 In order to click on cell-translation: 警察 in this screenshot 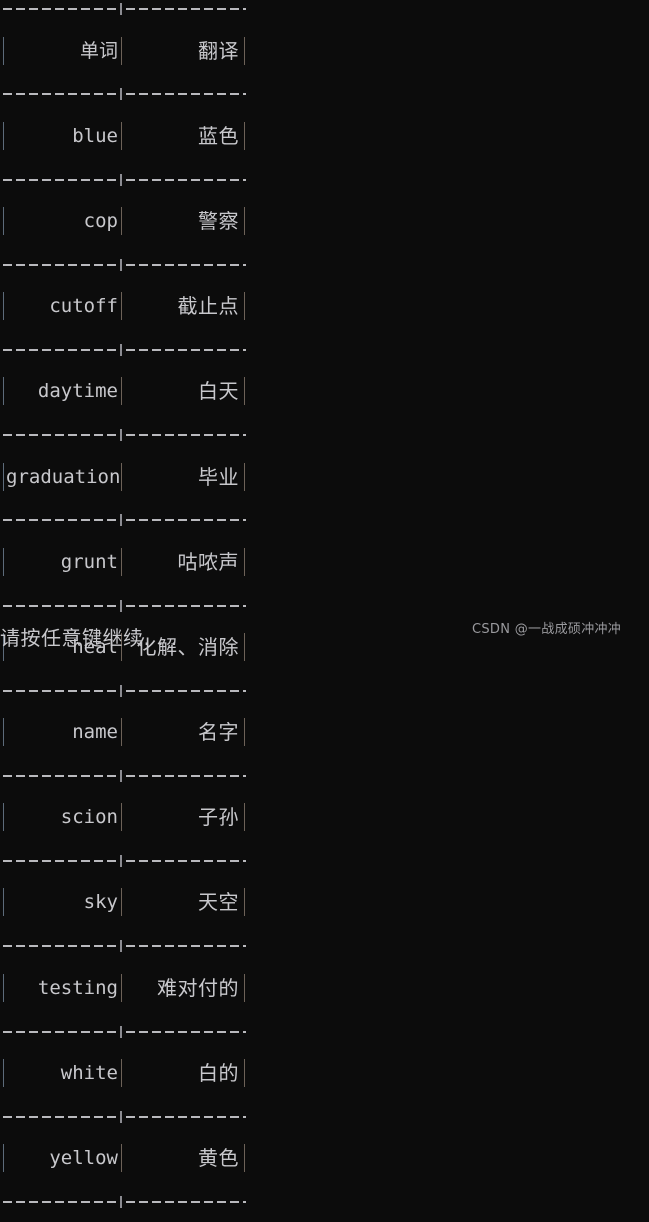, I will do `click(218, 220)`.